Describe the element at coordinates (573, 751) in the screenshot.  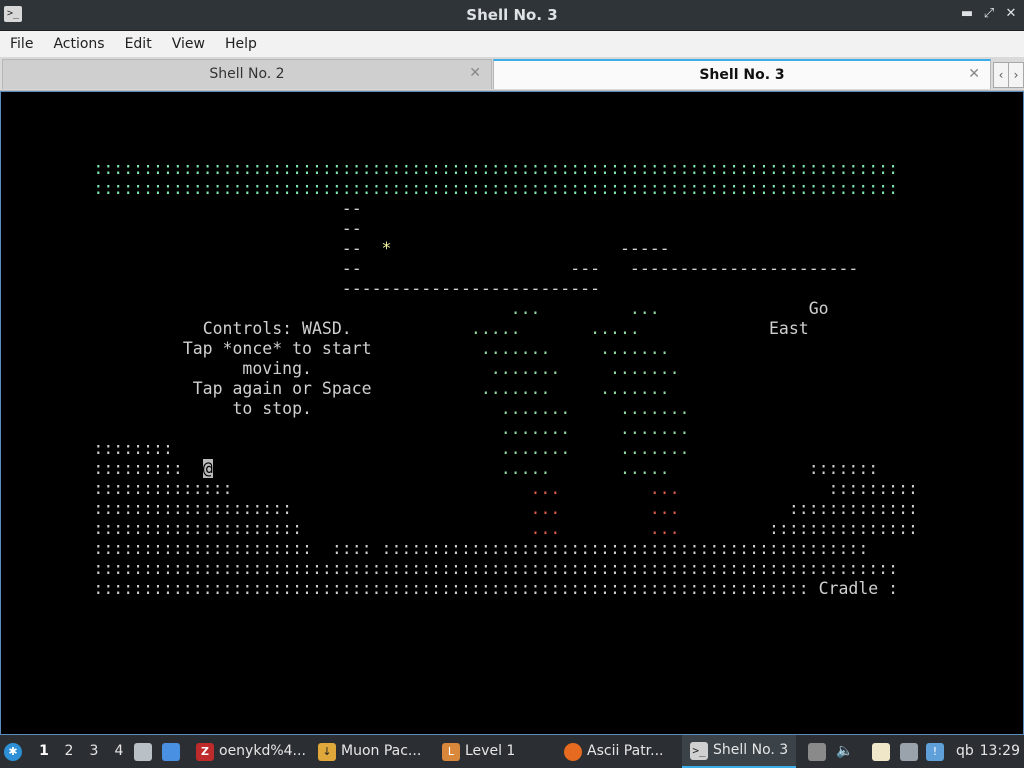
I see `firefox-icon` at that location.